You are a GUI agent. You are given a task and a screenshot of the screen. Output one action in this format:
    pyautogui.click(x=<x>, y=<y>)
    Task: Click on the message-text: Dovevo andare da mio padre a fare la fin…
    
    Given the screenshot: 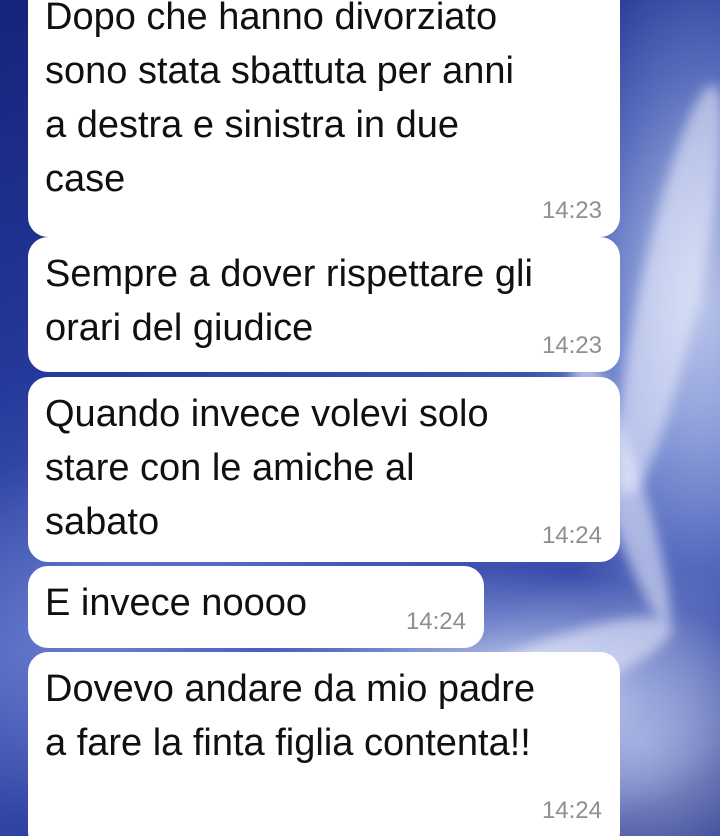 What is the action you would take?
    pyautogui.click(x=290, y=716)
    